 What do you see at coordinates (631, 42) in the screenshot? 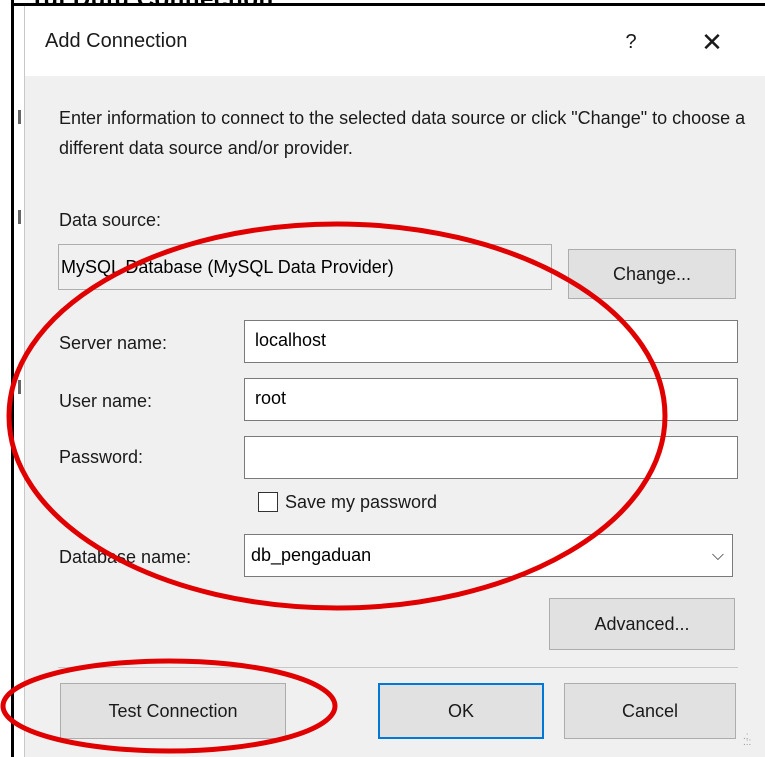
I see `help-button: ?` at bounding box center [631, 42].